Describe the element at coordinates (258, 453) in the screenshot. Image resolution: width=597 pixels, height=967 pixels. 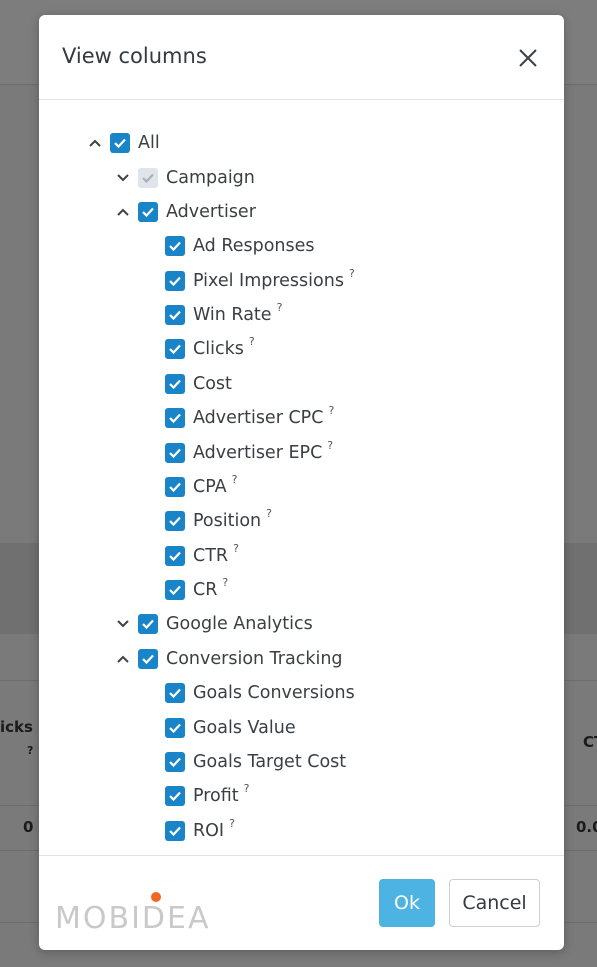
I see `tree-label: Advertiser EPC` at that location.